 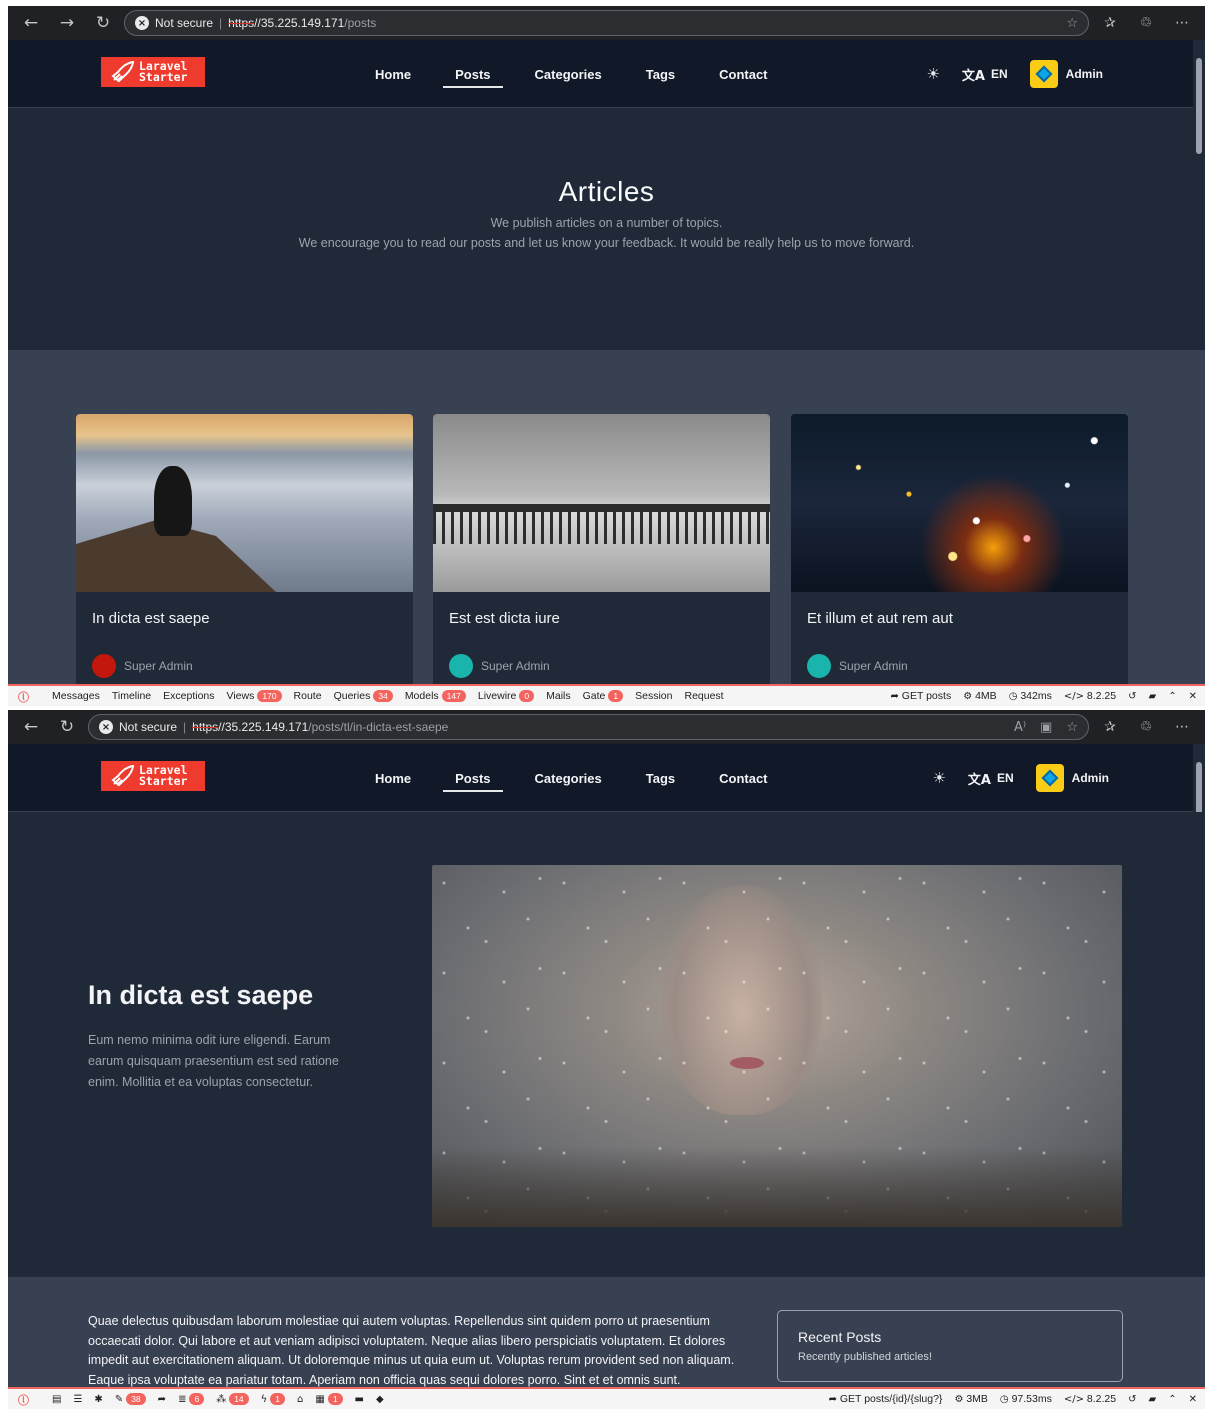 What do you see at coordinates (106, 727) in the screenshot?
I see `not-secure-icon: ×` at bounding box center [106, 727].